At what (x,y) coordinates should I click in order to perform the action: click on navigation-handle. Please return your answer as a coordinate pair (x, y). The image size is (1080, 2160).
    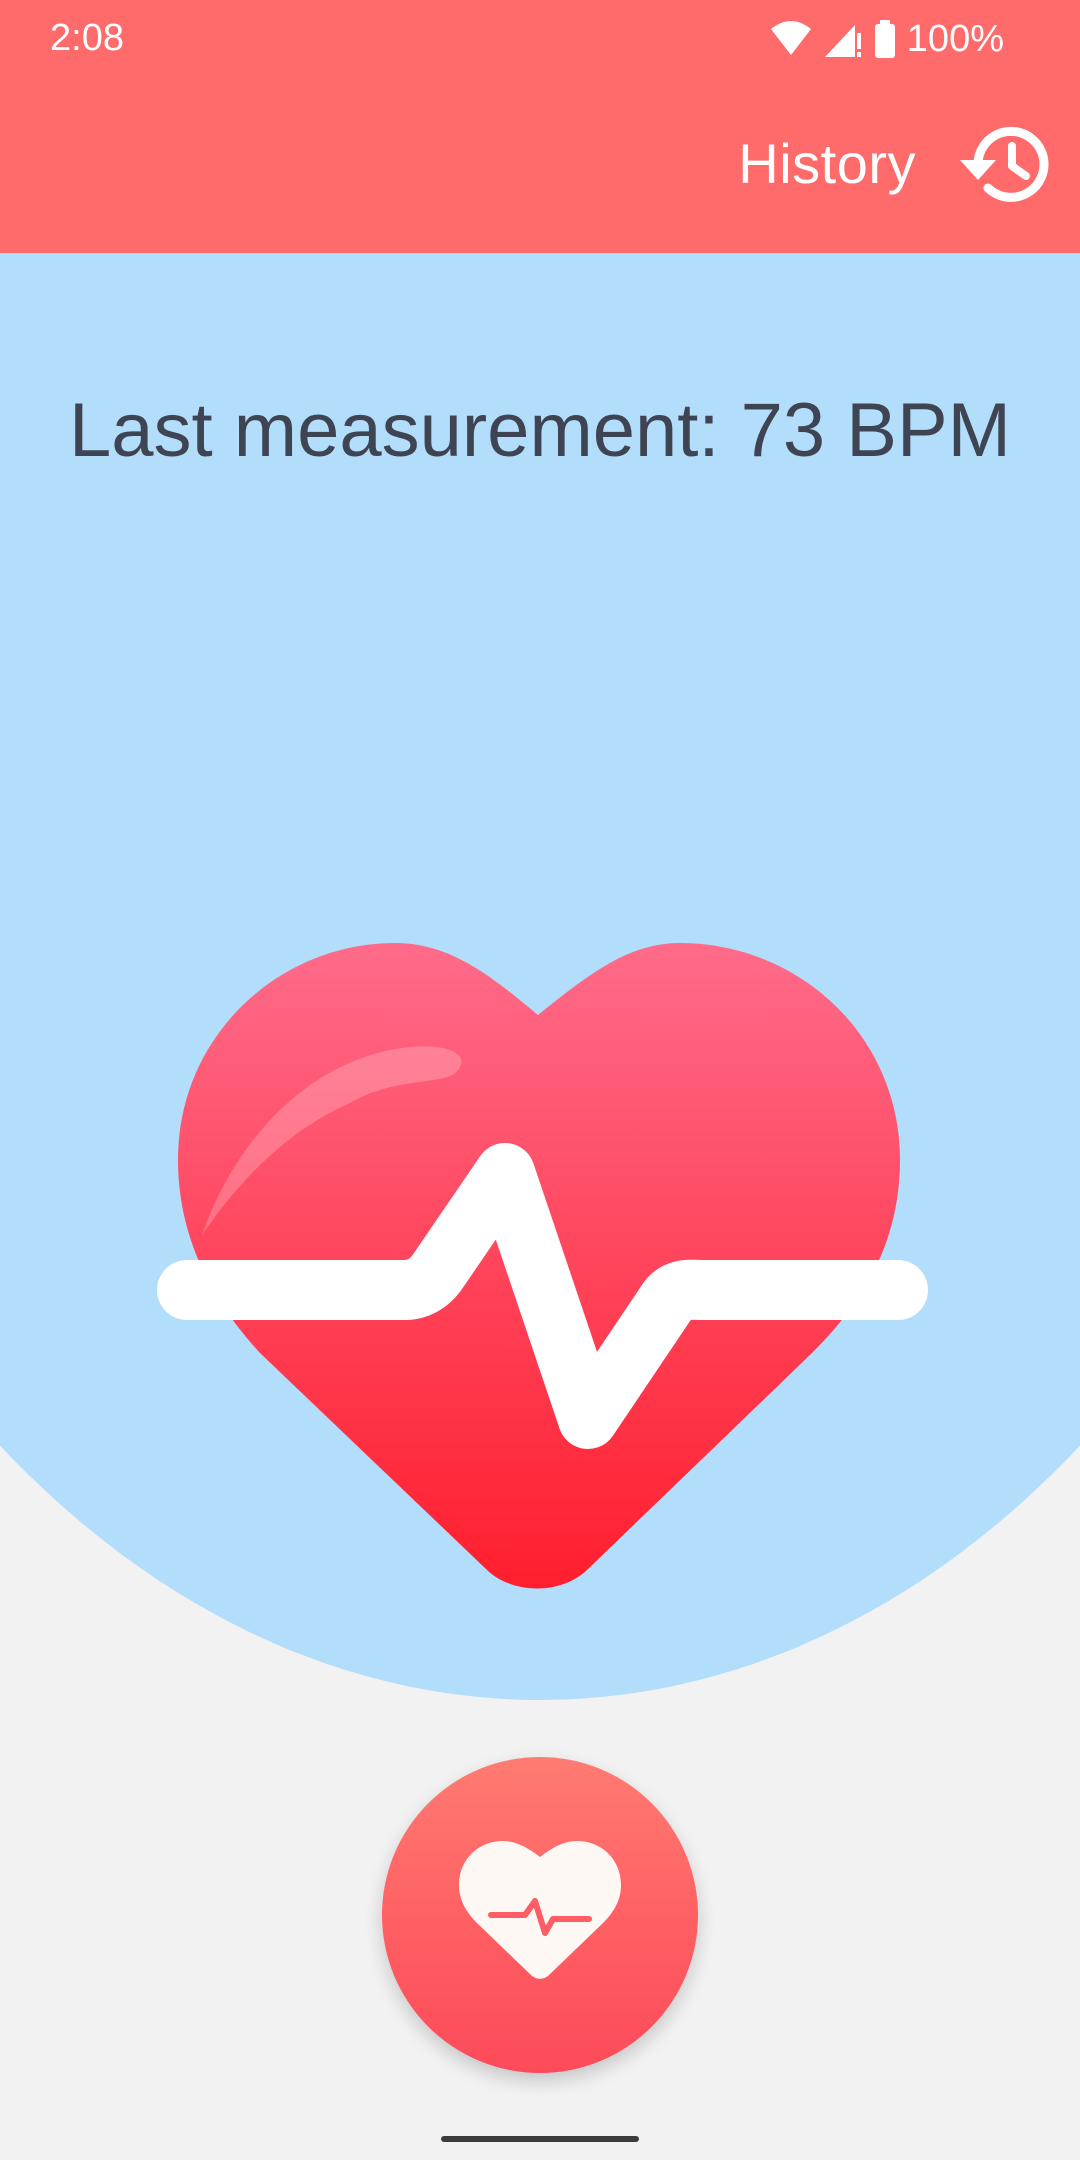
    Looking at the image, I should click on (540, 2139).